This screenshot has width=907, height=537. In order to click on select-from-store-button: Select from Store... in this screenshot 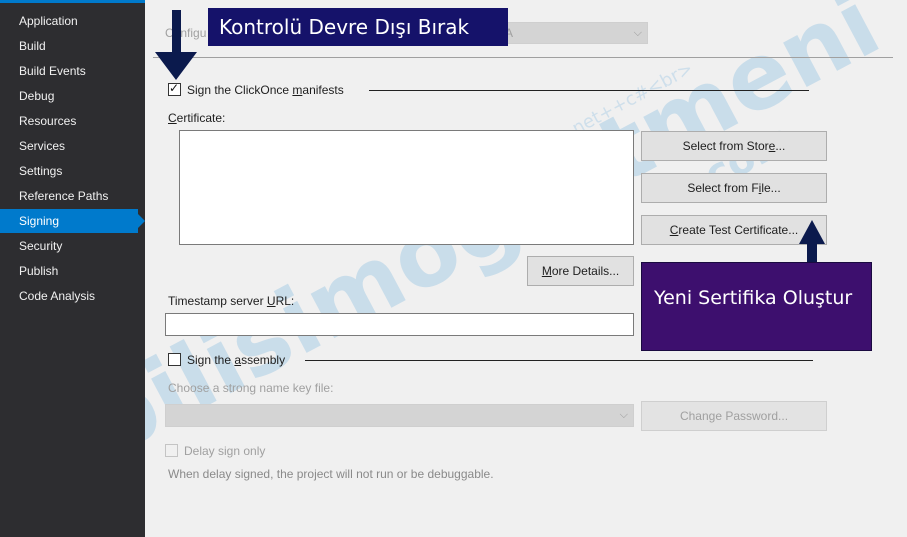, I will do `click(734, 146)`.